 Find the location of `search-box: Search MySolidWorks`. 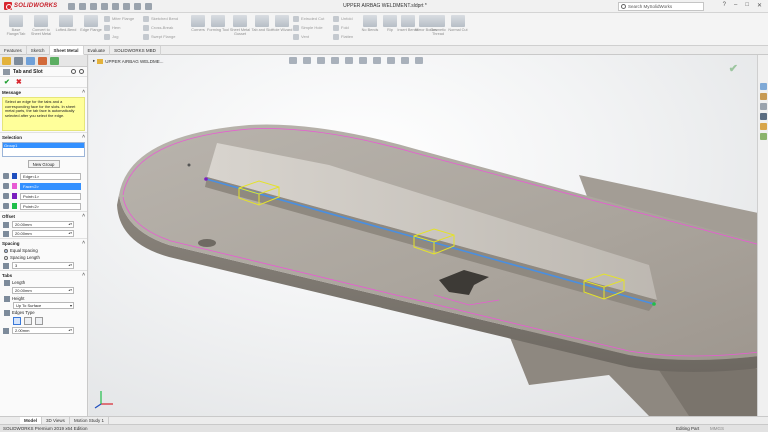

search-box: Search MySolidWorks is located at coordinates (661, 6).